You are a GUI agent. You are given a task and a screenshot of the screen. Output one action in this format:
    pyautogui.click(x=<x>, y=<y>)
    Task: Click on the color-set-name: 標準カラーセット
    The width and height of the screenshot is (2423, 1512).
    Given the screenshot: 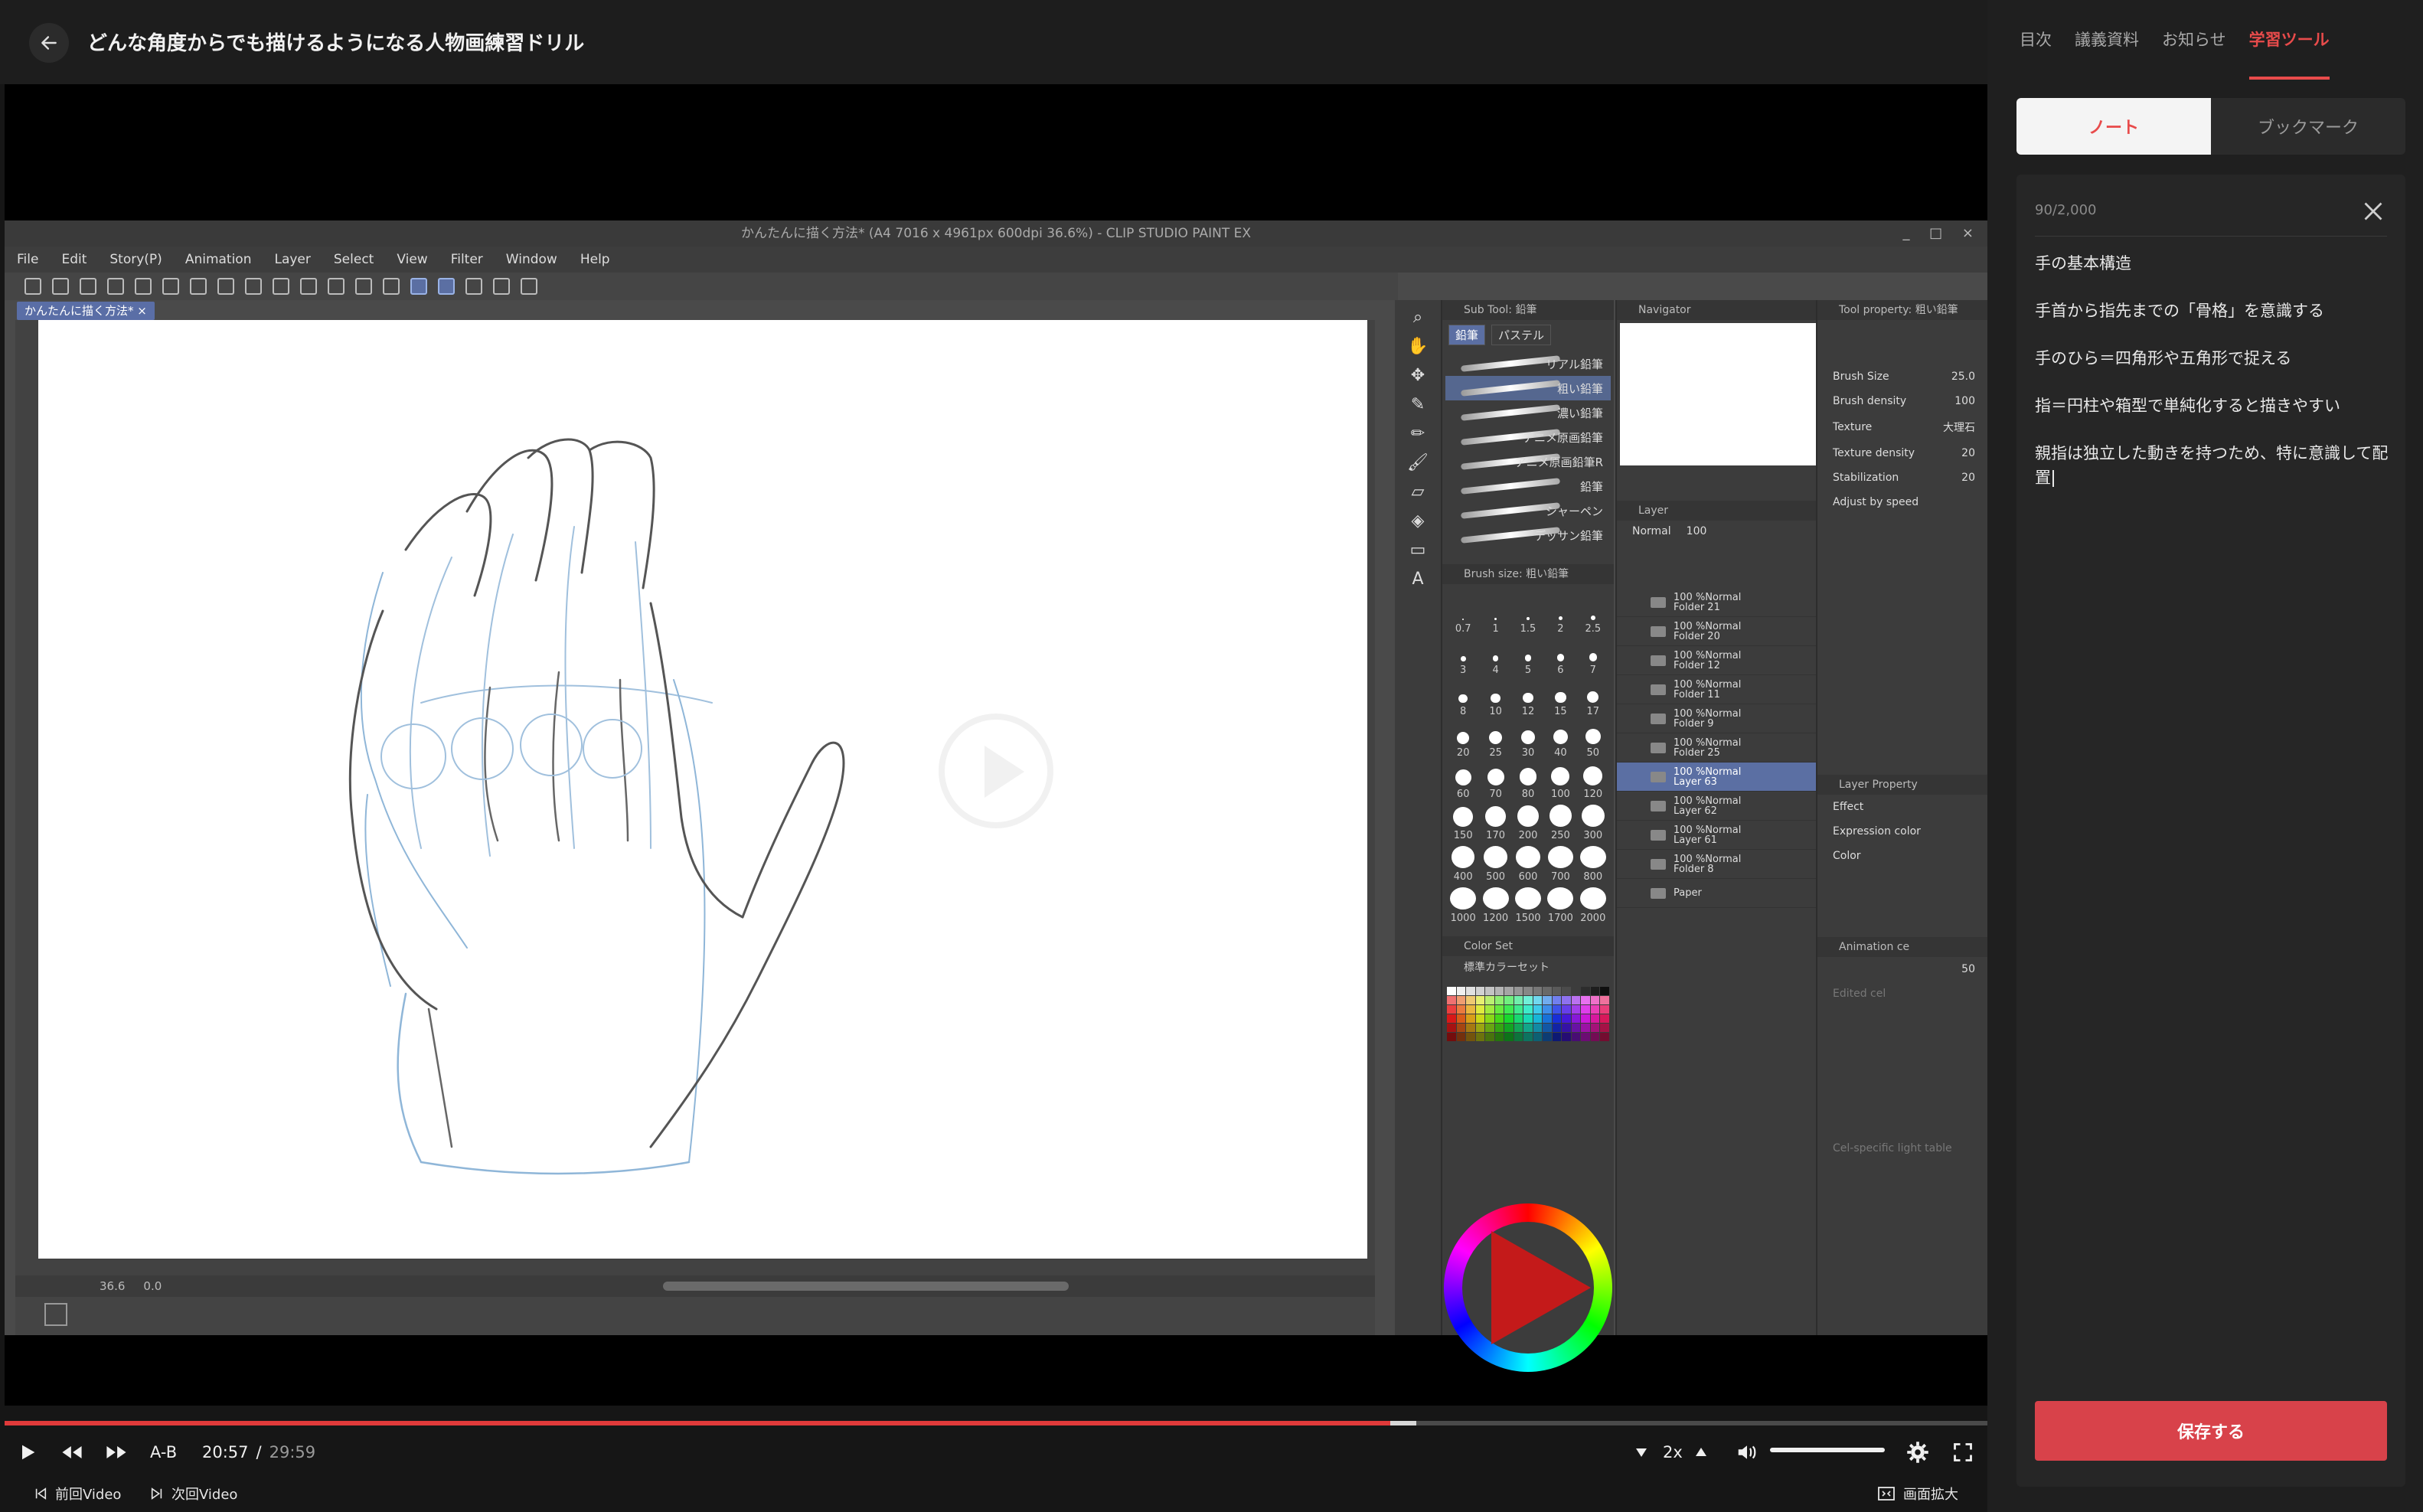 What is the action you would take?
    pyautogui.click(x=1506, y=968)
    